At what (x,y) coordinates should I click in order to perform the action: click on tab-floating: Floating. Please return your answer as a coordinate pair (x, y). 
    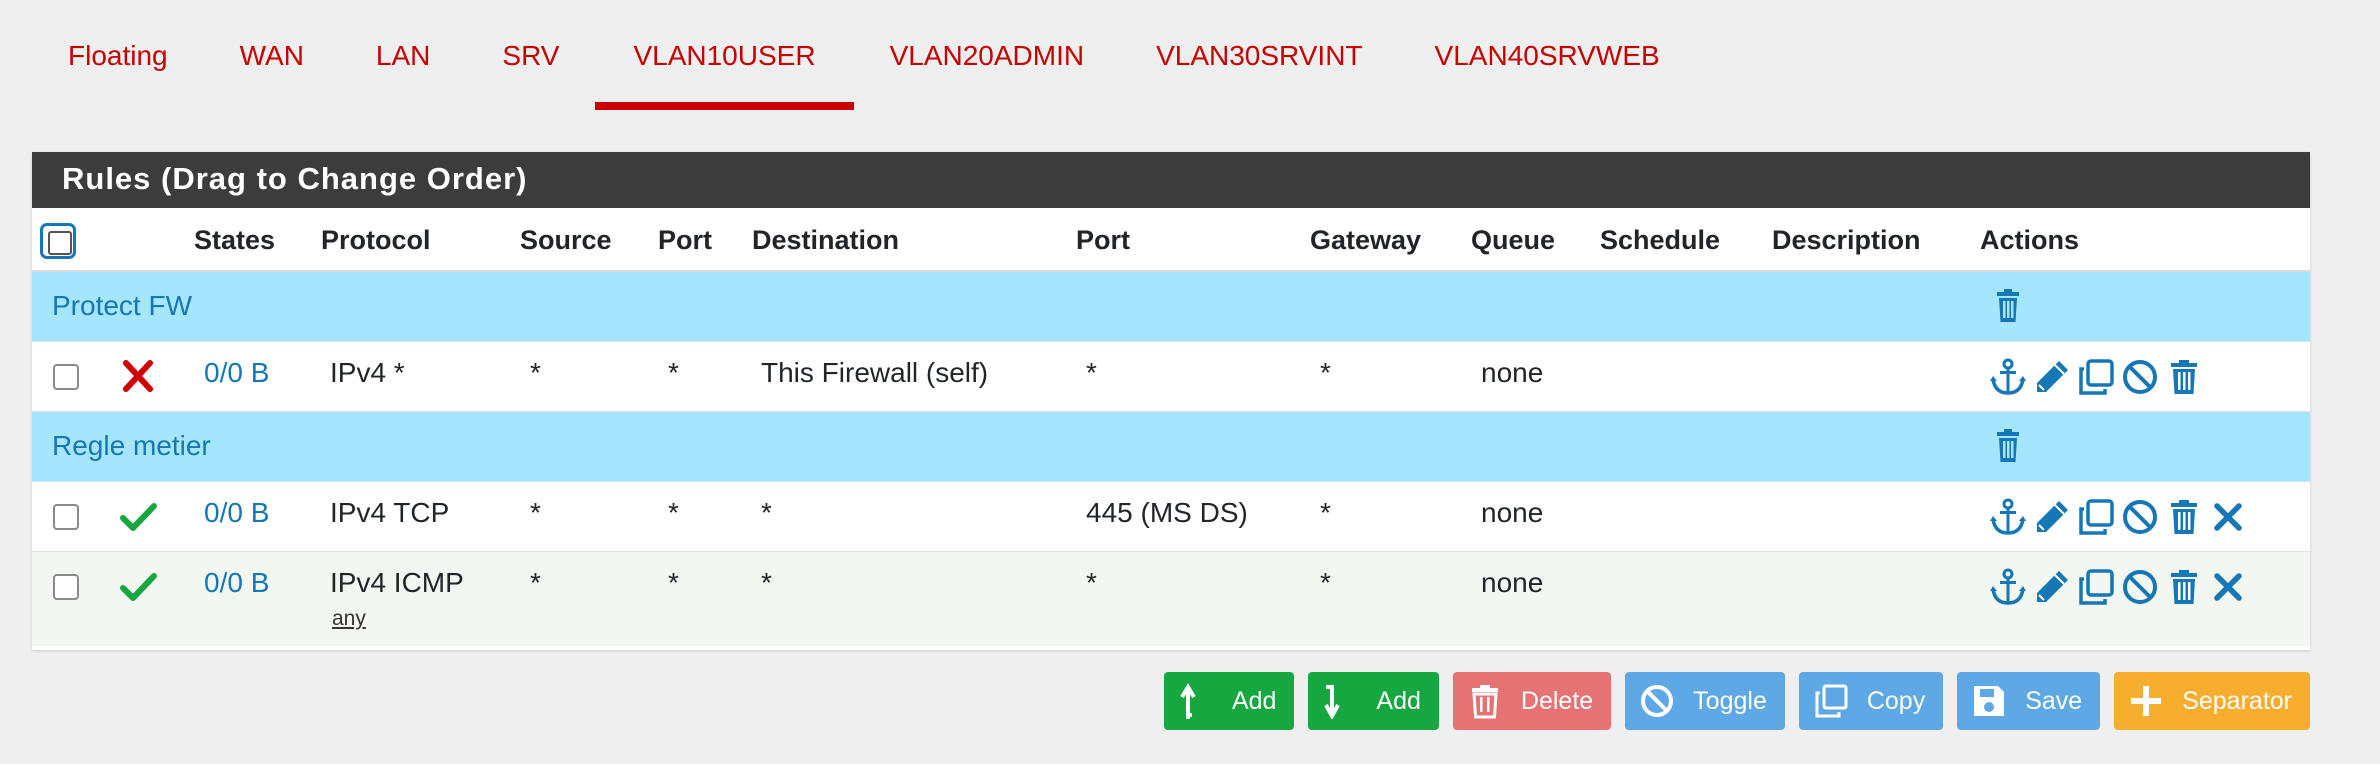
    Looking at the image, I should click on (118, 55).